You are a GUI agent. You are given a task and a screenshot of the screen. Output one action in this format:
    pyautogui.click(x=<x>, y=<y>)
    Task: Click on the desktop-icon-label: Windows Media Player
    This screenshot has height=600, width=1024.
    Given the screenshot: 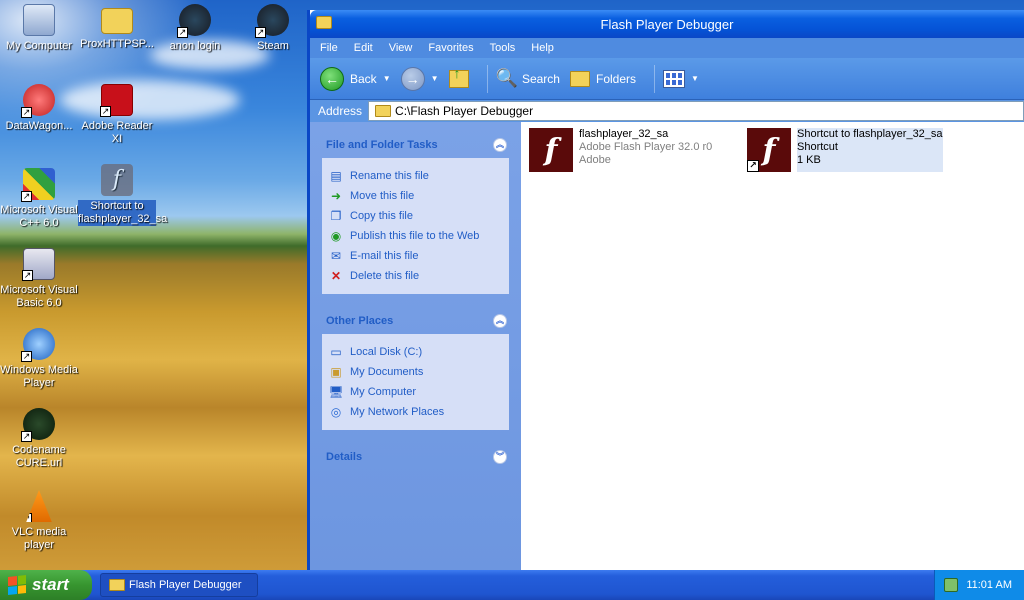 What is the action you would take?
    pyautogui.click(x=39, y=376)
    